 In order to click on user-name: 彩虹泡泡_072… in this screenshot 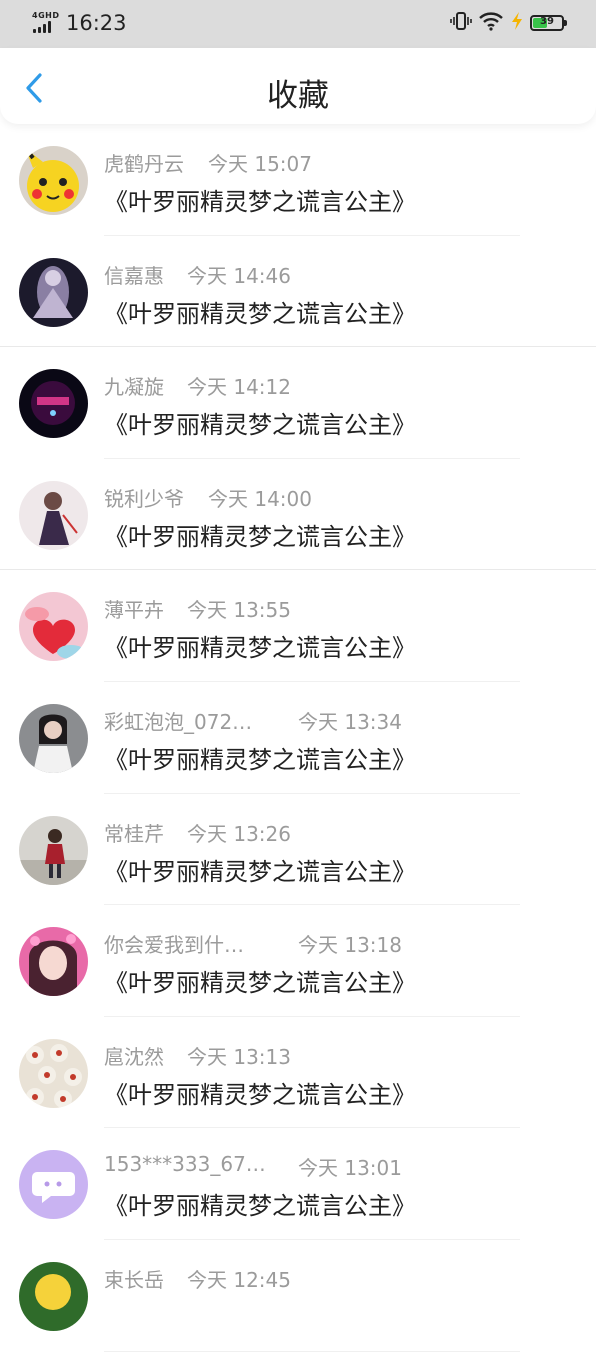, I will do `click(178, 721)`.